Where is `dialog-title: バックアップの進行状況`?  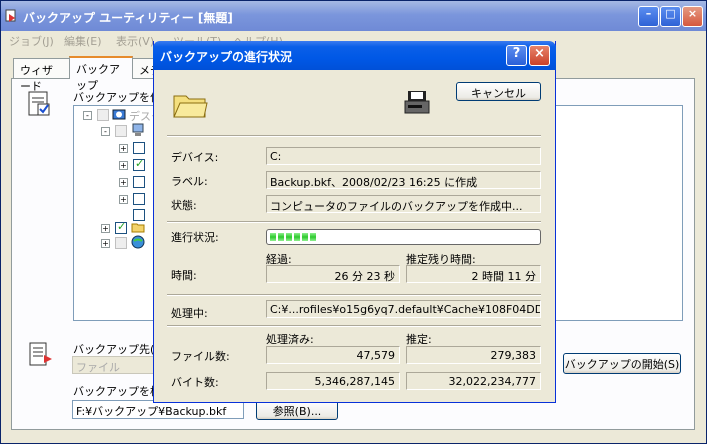 dialog-title: バックアップの進行状況 is located at coordinates (226, 57).